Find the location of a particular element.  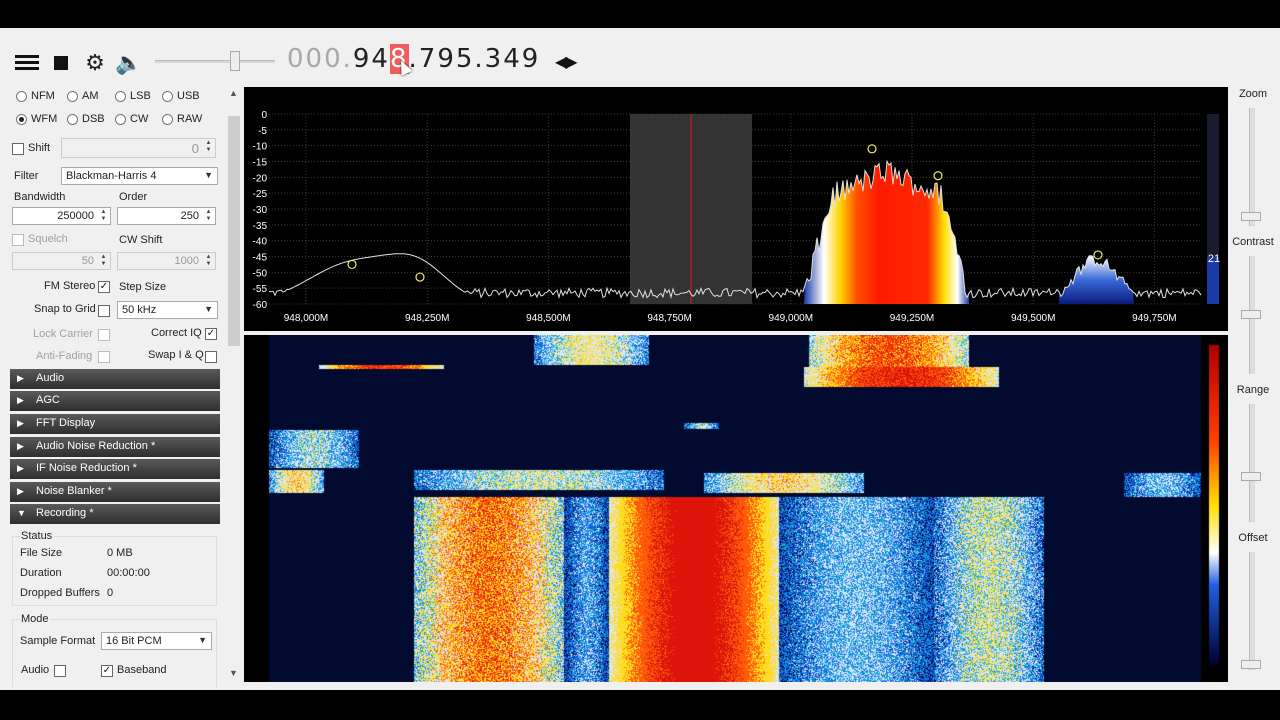

swap-iq-label: Swap I & Q is located at coordinates (176, 355).